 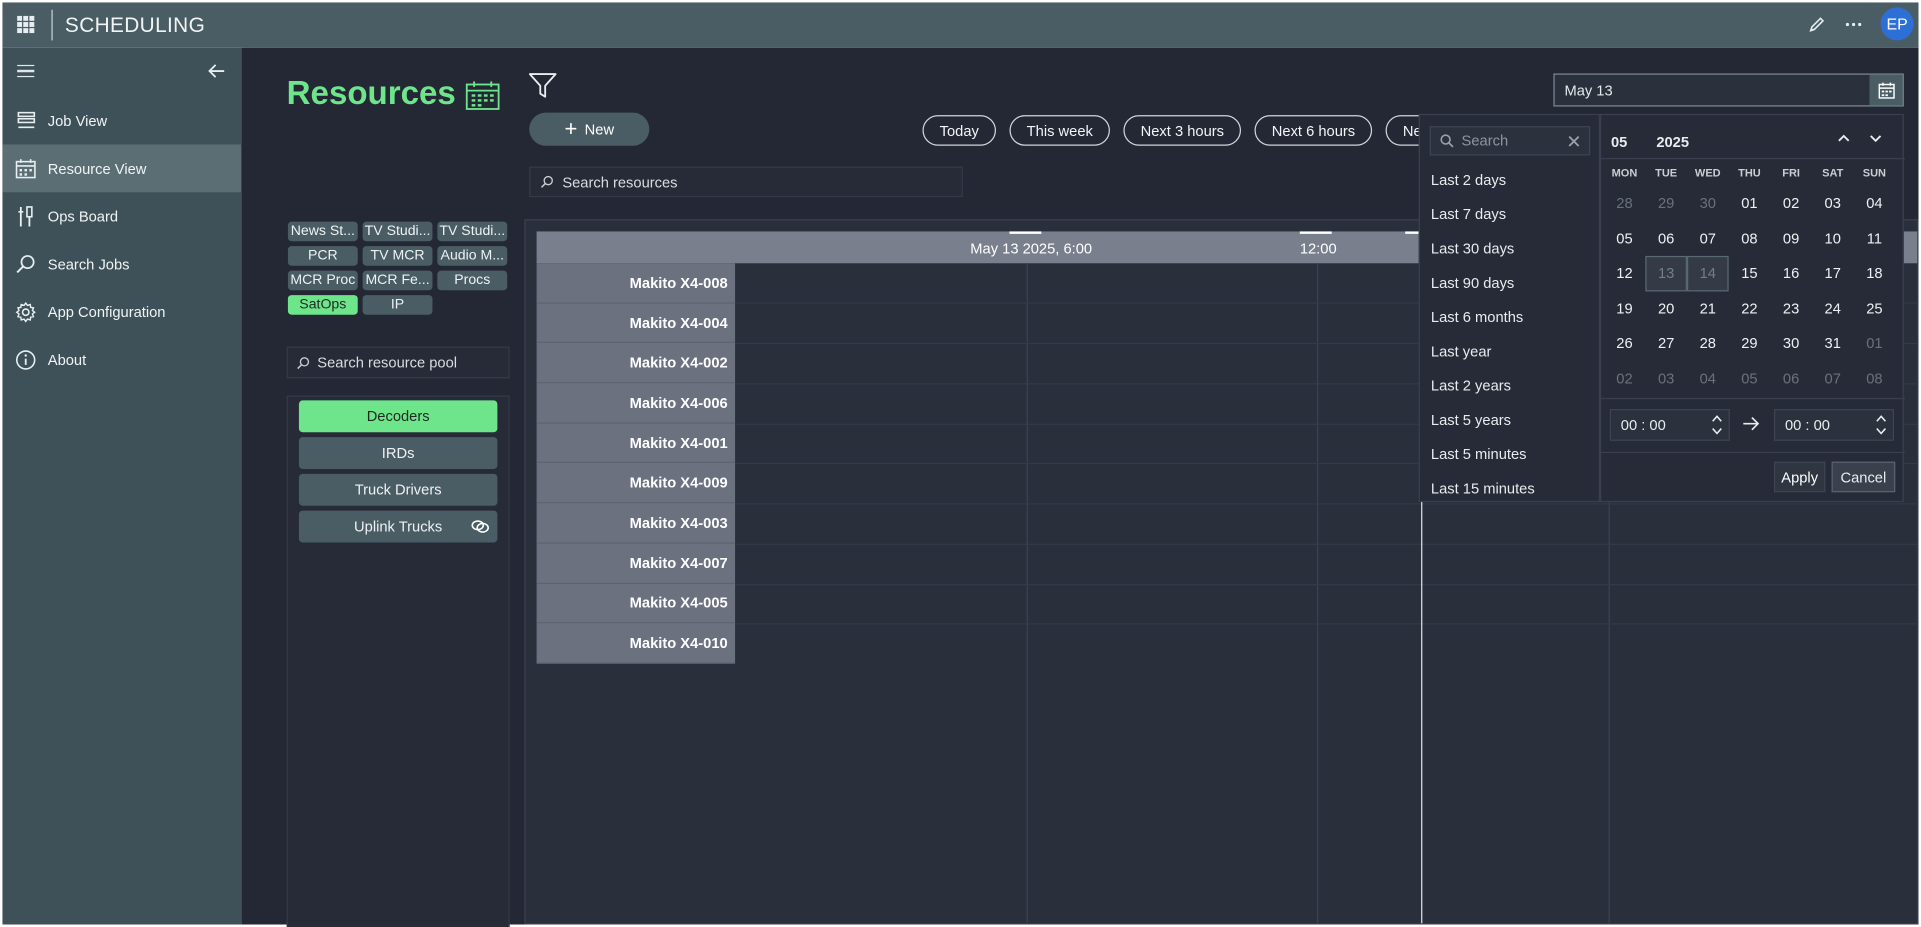 What do you see at coordinates (1669, 424) in the screenshot?
I see `start-time-input: 00` at bounding box center [1669, 424].